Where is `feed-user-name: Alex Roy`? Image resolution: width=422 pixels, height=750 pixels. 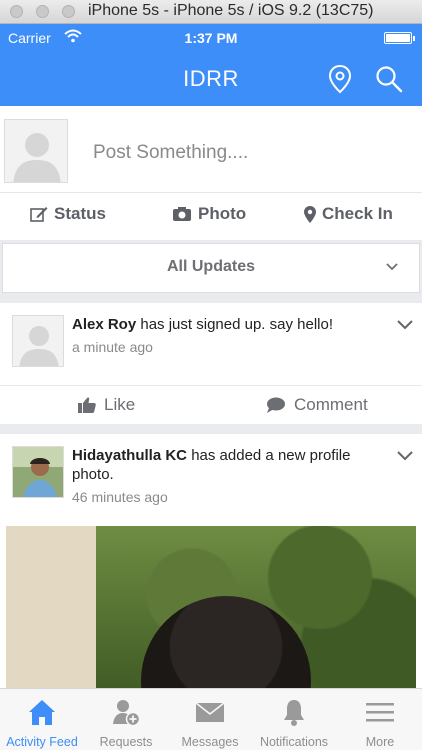 feed-user-name: Alex Roy is located at coordinates (104, 324).